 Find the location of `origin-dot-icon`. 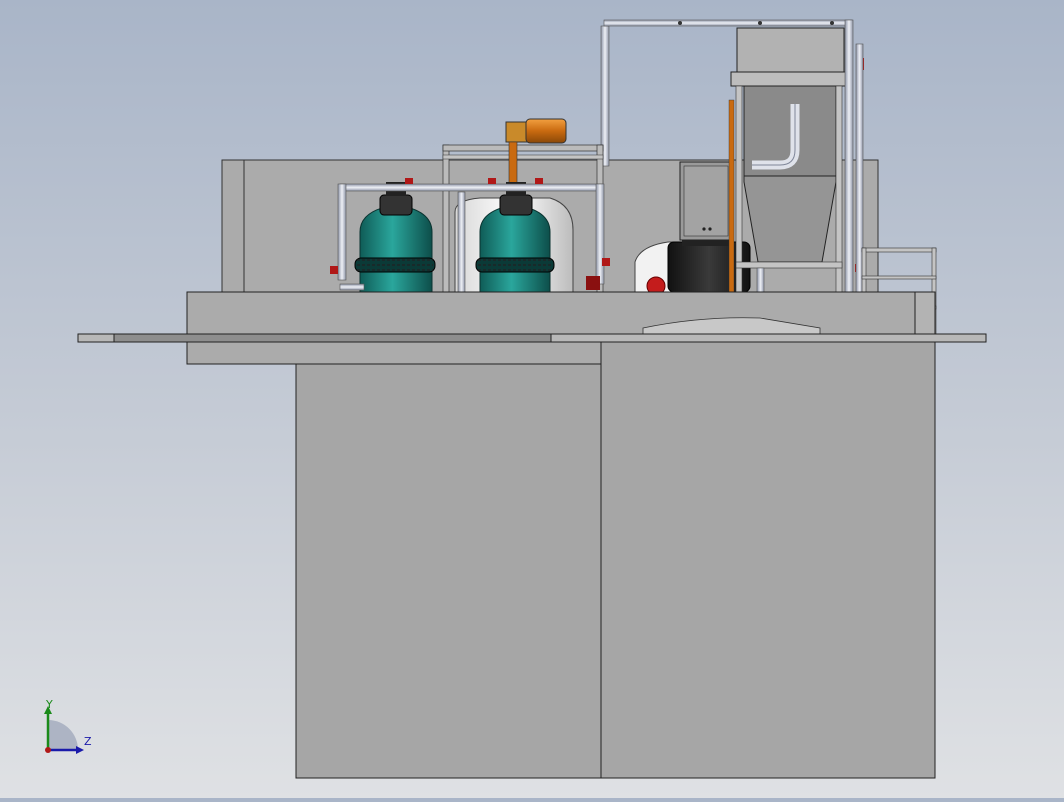

origin-dot-icon is located at coordinates (48, 750).